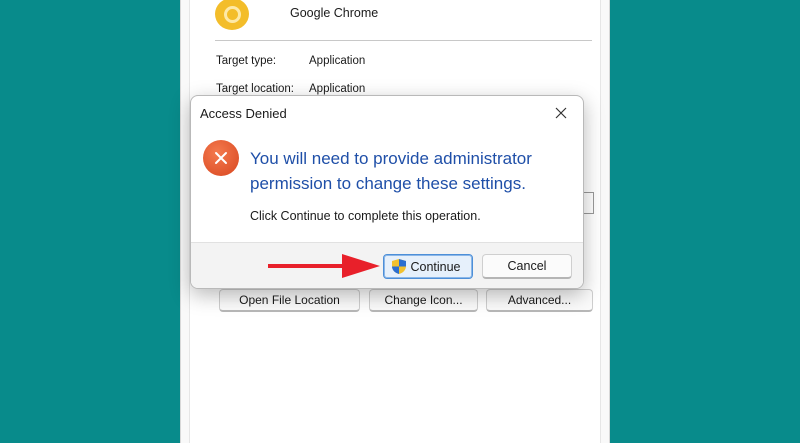 This screenshot has width=800, height=443. Describe the element at coordinates (324, 266) in the screenshot. I see `red-arrow-icon` at that location.